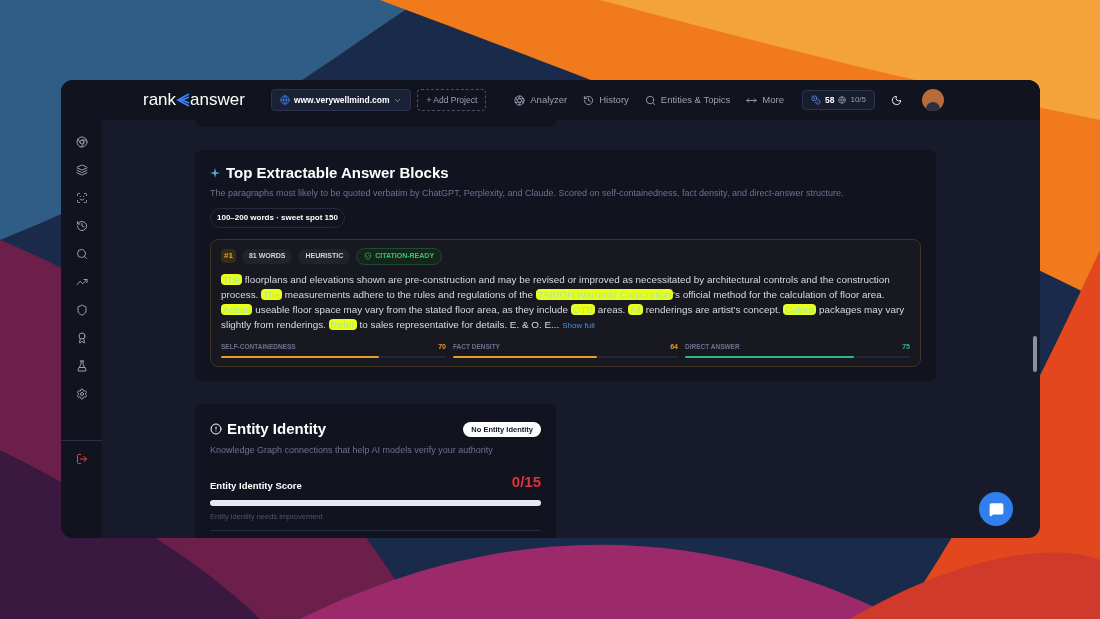 This screenshot has width=1100, height=619. What do you see at coordinates (341, 100) in the screenshot?
I see `project-selector: www.verywellmind.com` at bounding box center [341, 100].